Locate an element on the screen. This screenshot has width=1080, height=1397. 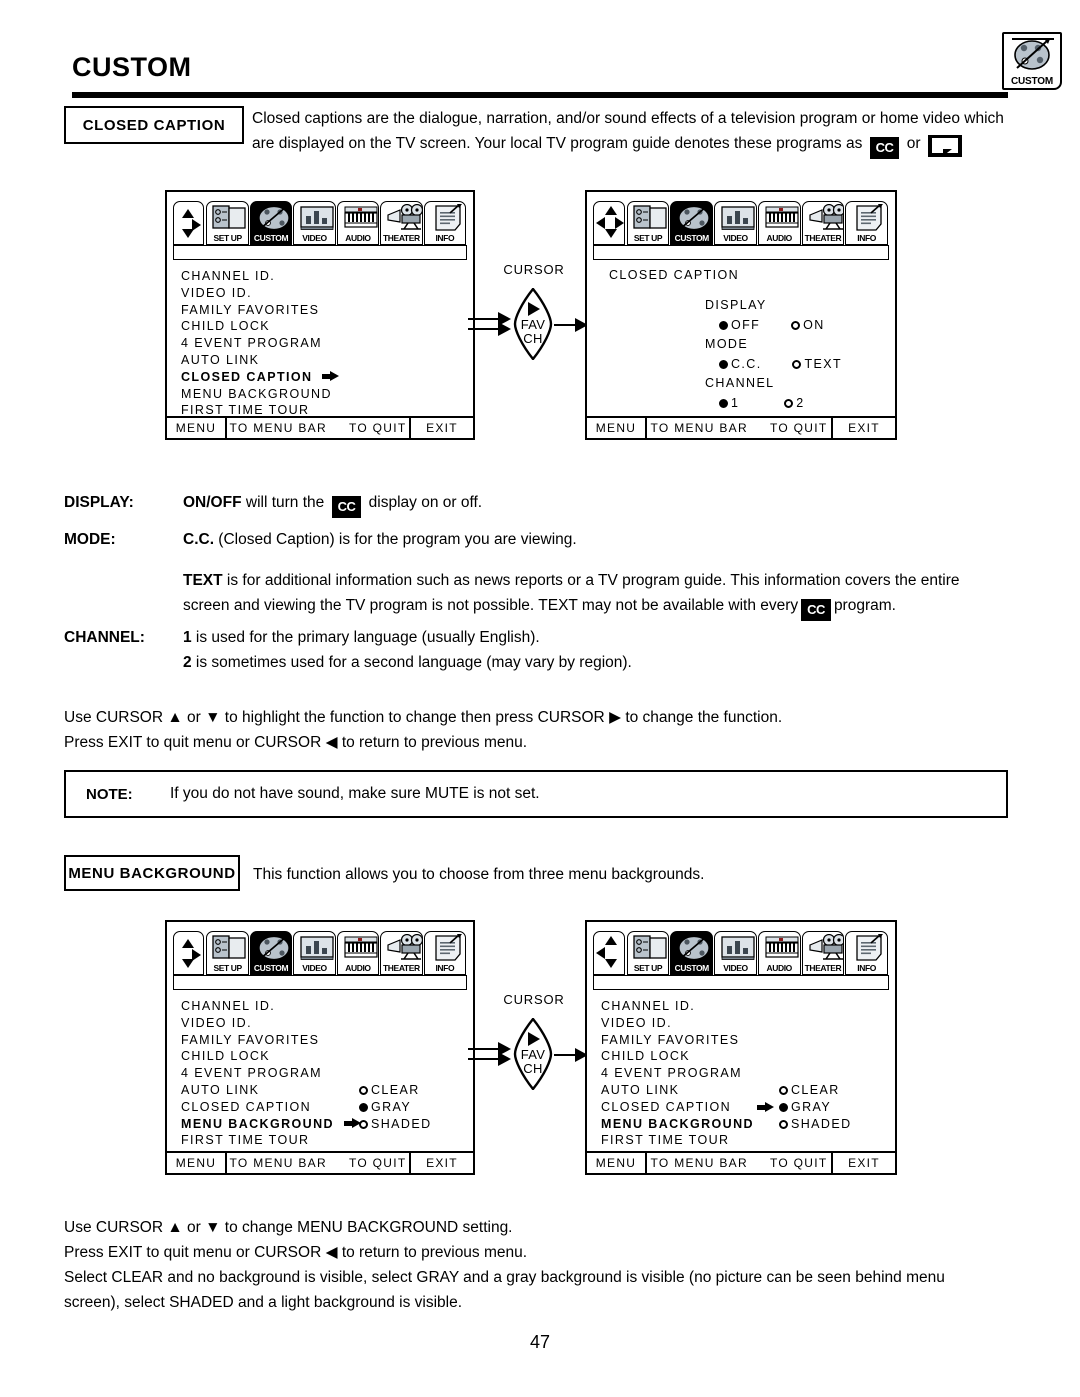
cc-option-ch2: 2 is located at coordinates (794, 404).